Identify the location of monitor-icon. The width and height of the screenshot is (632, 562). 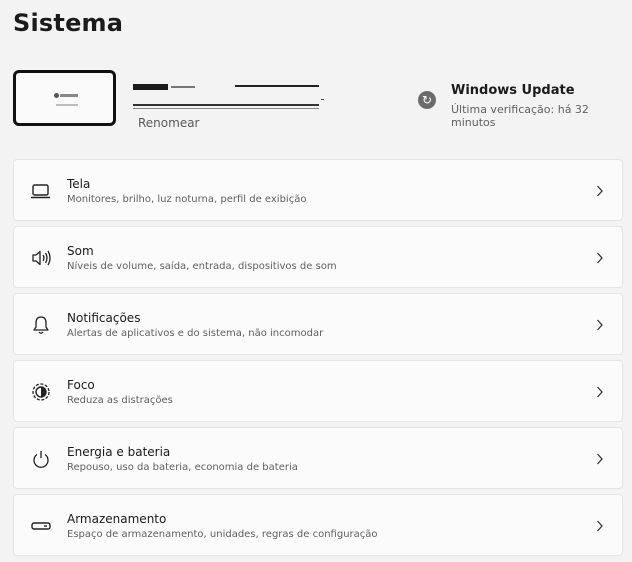
(41, 191).